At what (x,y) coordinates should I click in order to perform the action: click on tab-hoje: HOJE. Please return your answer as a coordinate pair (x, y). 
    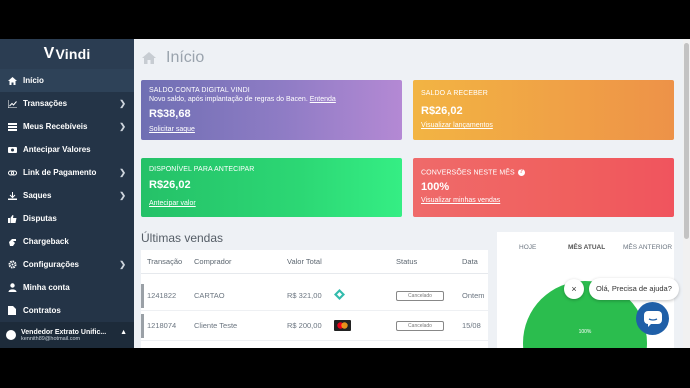
    Looking at the image, I should click on (527, 247).